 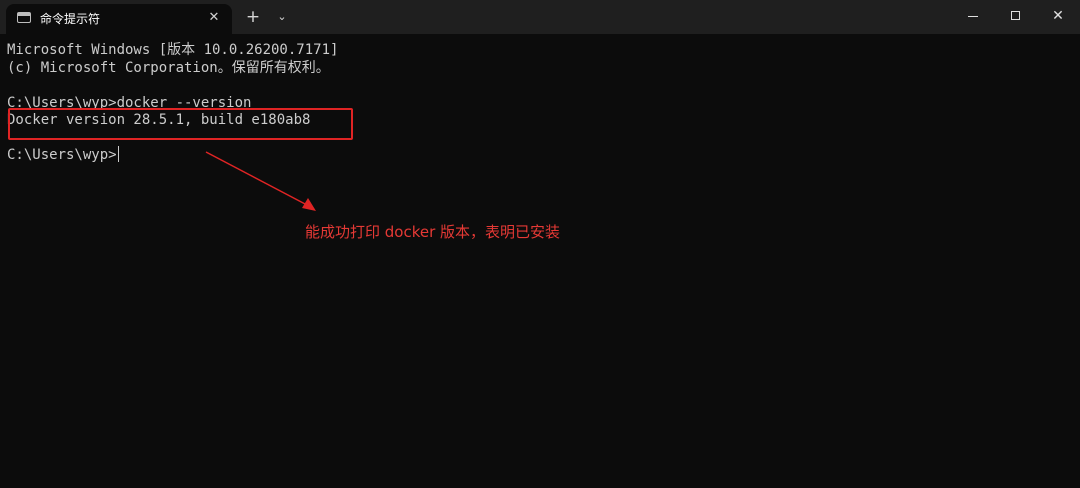 I want to click on new-tab-icon: +, so click(x=253, y=17).